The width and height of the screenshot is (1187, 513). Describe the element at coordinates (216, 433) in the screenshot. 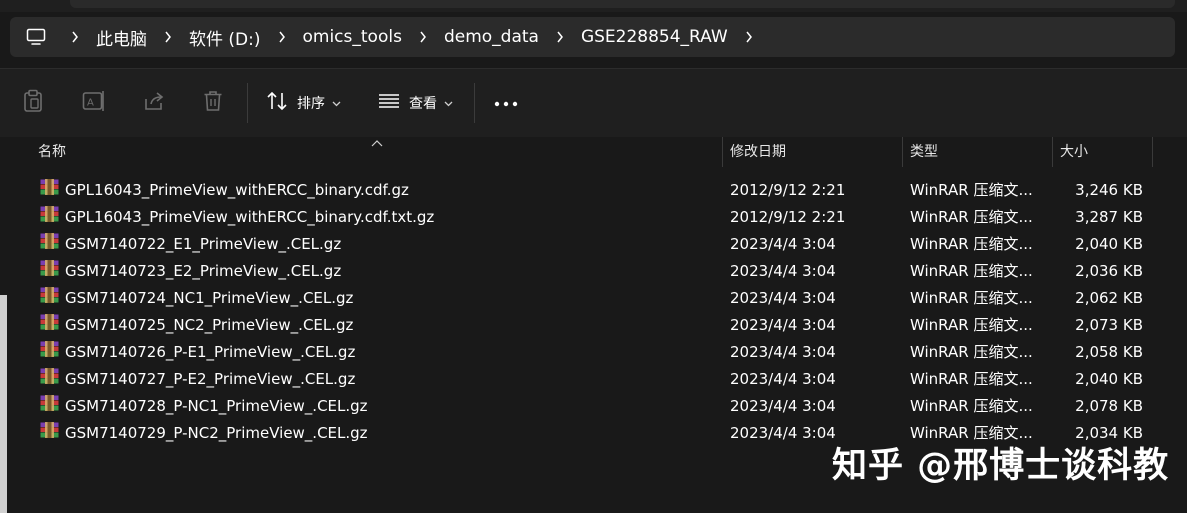

I see `file-name: GSM7140729_P-NC2_PrimeView_.CEL.gz` at that location.